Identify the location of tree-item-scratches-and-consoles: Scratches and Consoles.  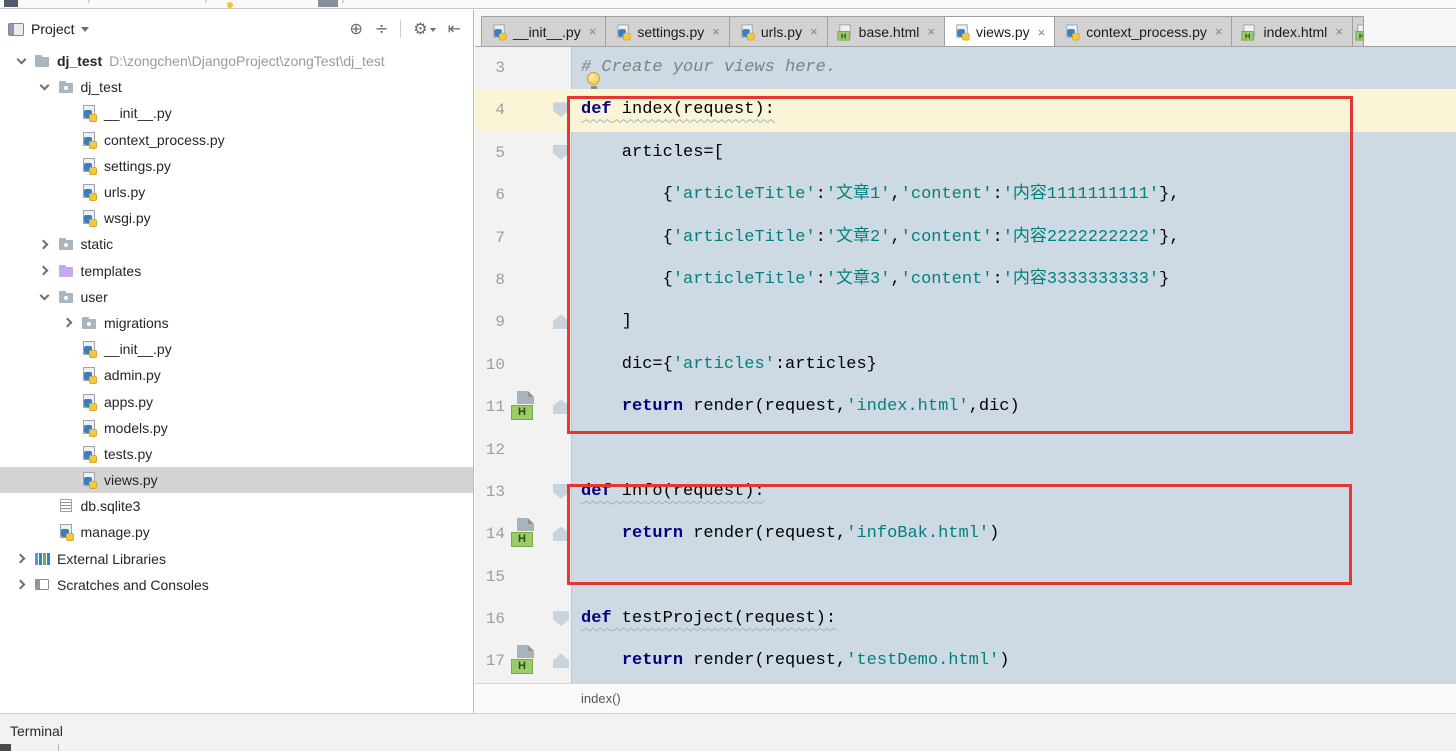
(236, 585).